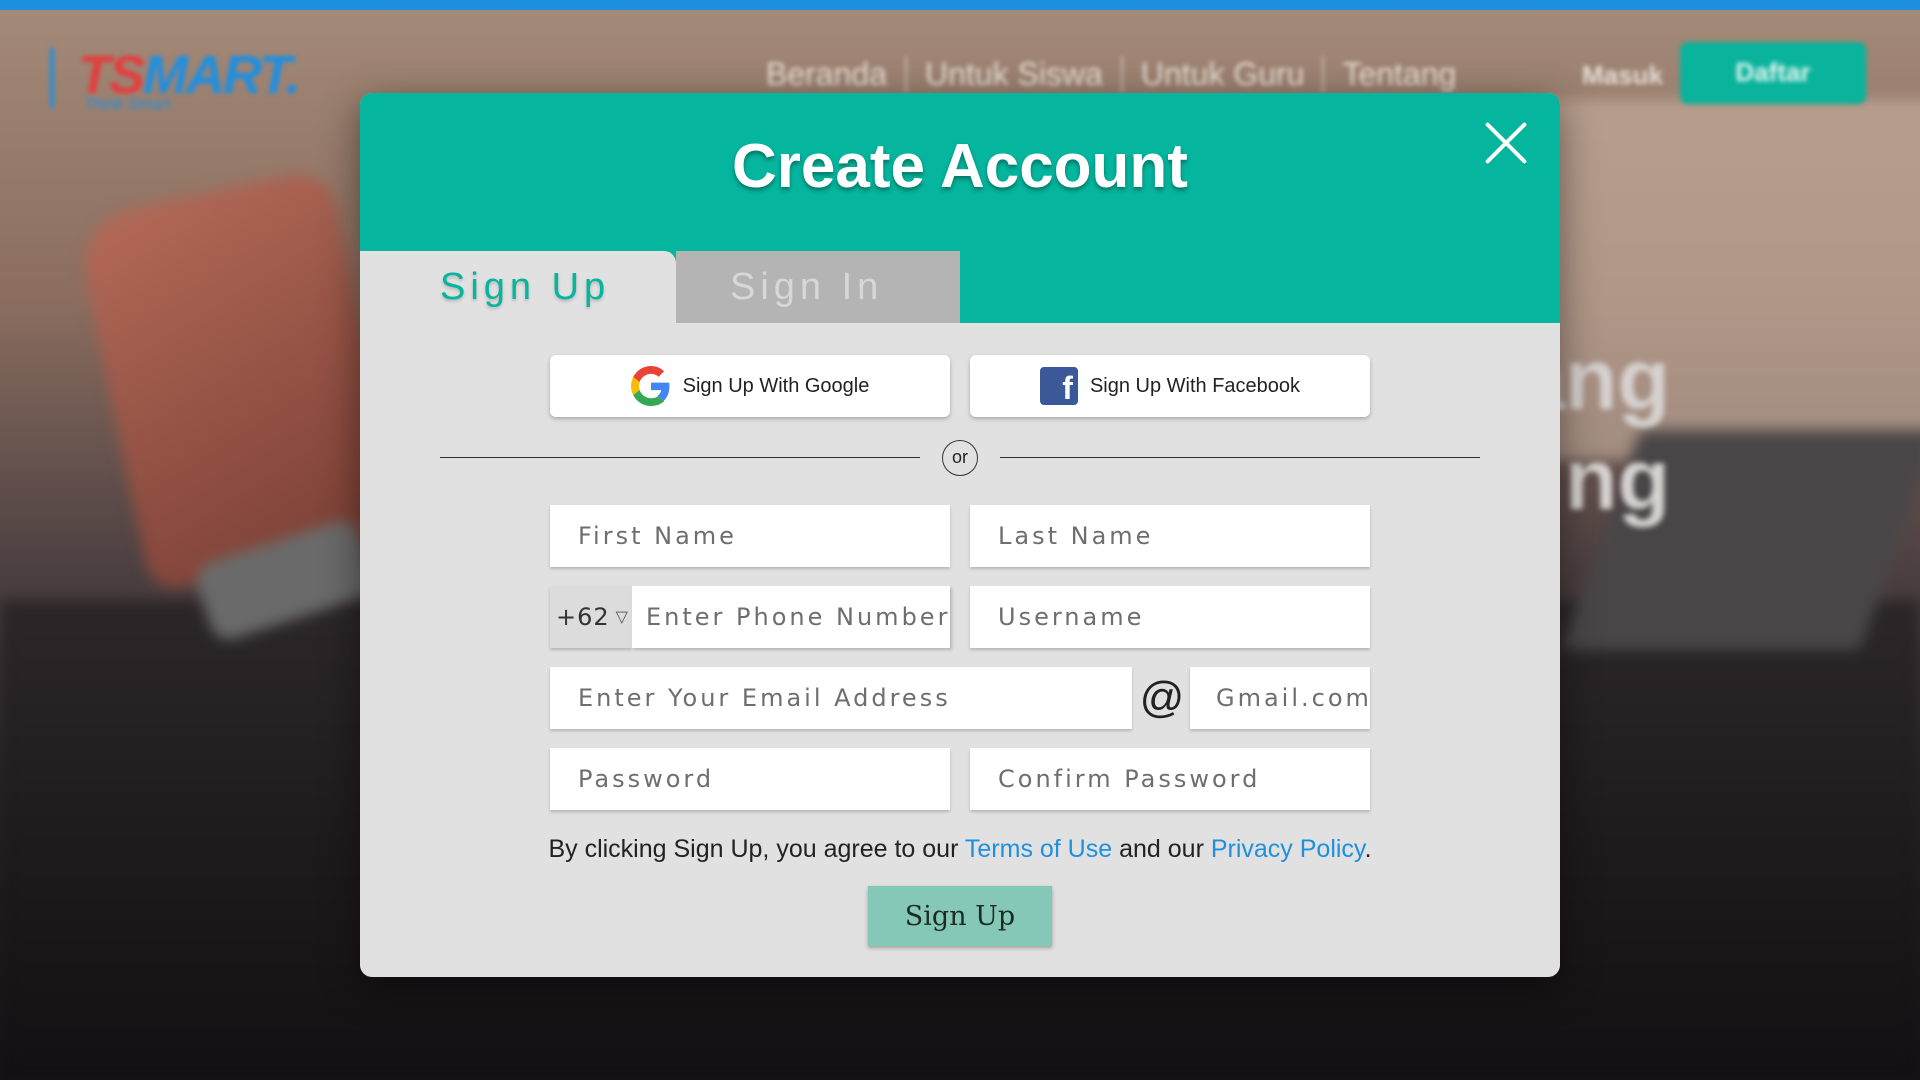 This screenshot has width=1920, height=1080. I want to click on at-sign: @, so click(1162, 697).